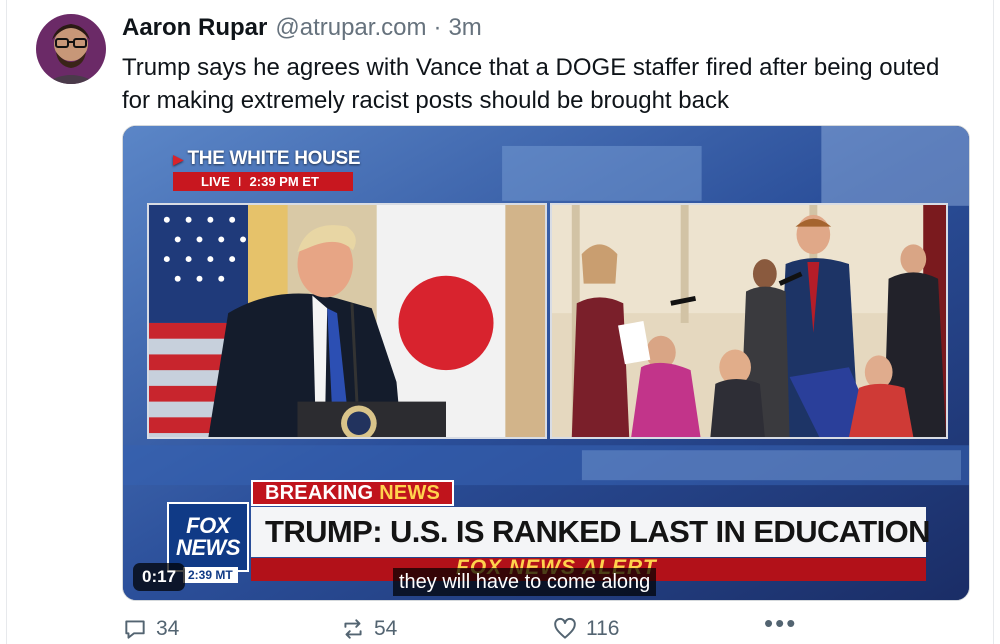  Describe the element at coordinates (210, 575) in the screenshot. I see `network-time: 2:39 MT` at that location.